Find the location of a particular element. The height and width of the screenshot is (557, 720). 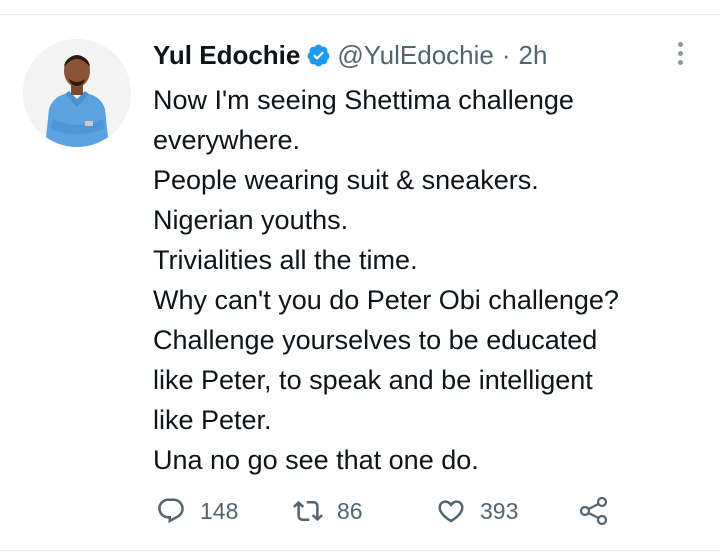

share-icon is located at coordinates (593, 511).